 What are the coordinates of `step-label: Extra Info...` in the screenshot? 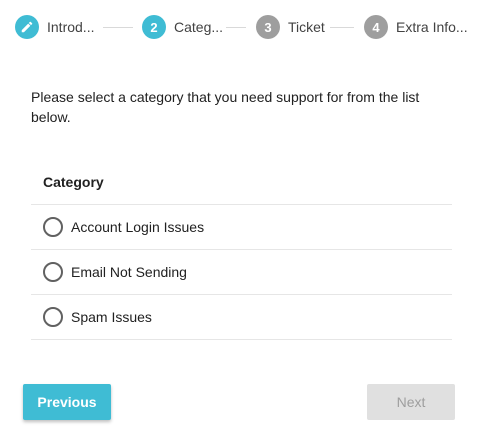 It's located at (432, 27).